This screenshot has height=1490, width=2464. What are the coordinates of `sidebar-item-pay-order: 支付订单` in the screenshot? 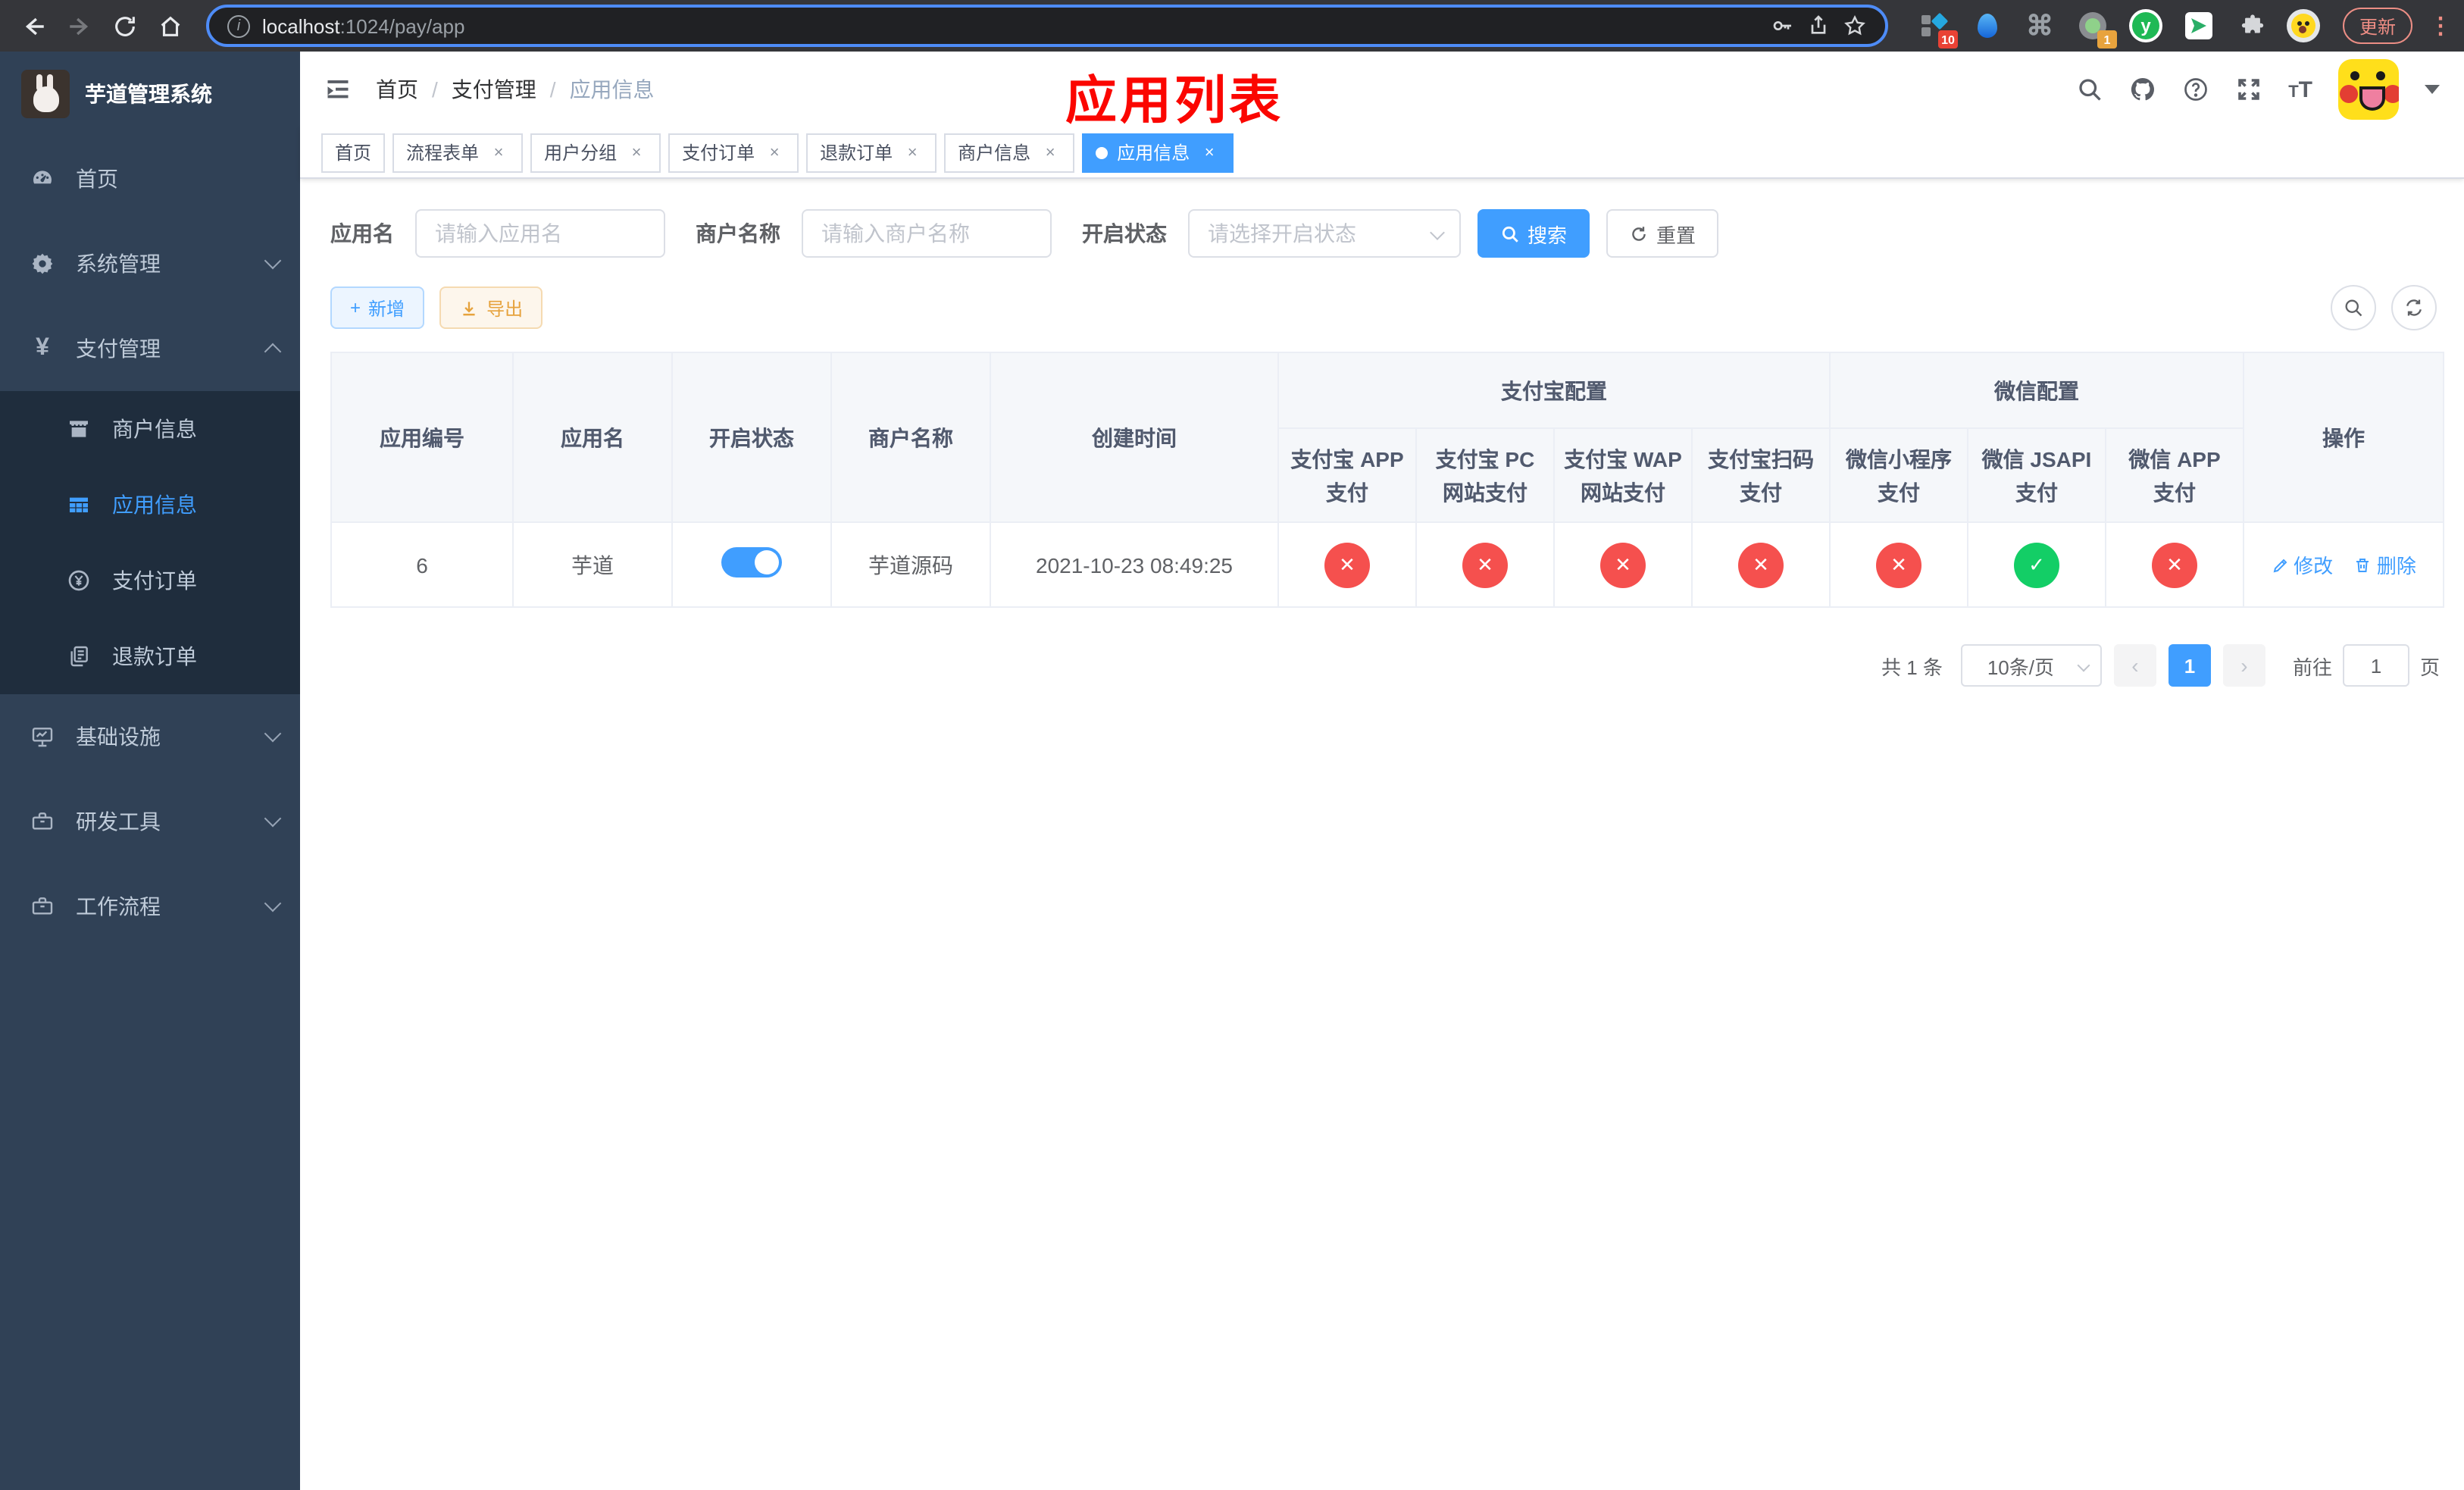 It's located at (150, 580).